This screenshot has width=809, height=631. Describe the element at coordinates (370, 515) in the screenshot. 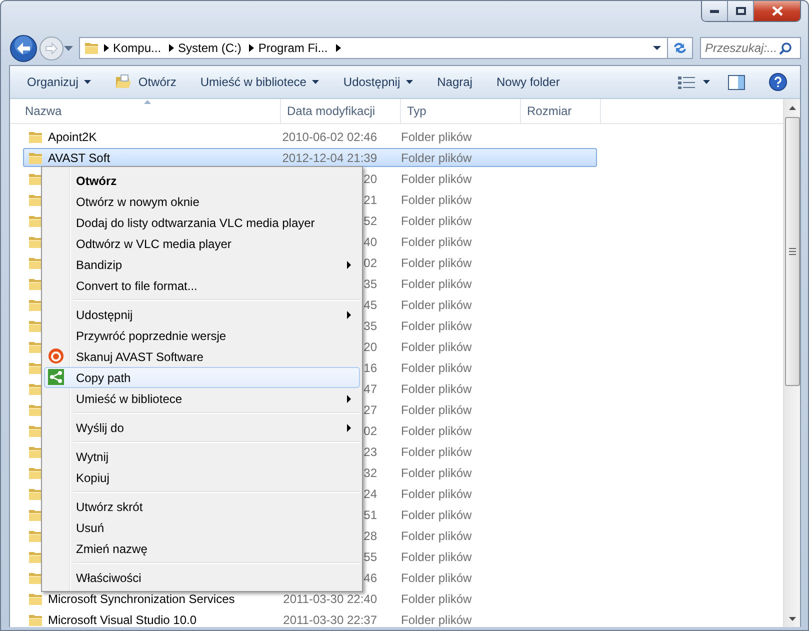

I see `file-date: 51` at that location.